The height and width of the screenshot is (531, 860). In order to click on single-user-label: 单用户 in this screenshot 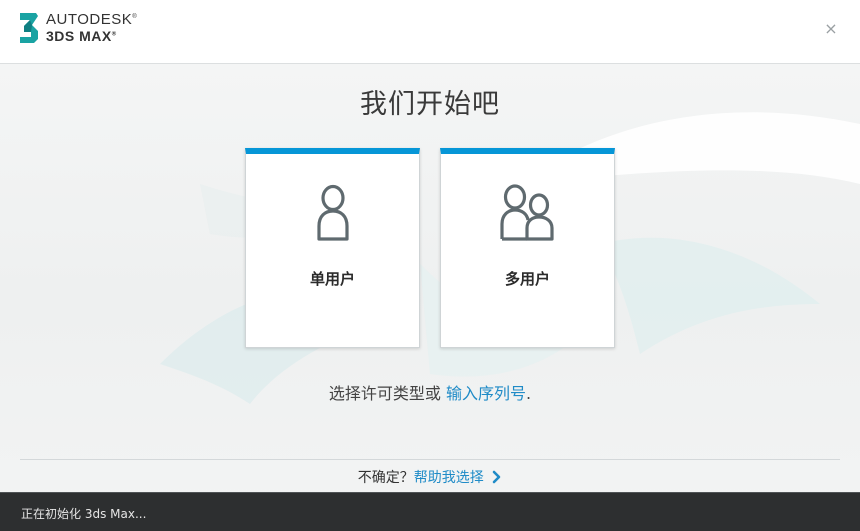, I will do `click(332, 279)`.